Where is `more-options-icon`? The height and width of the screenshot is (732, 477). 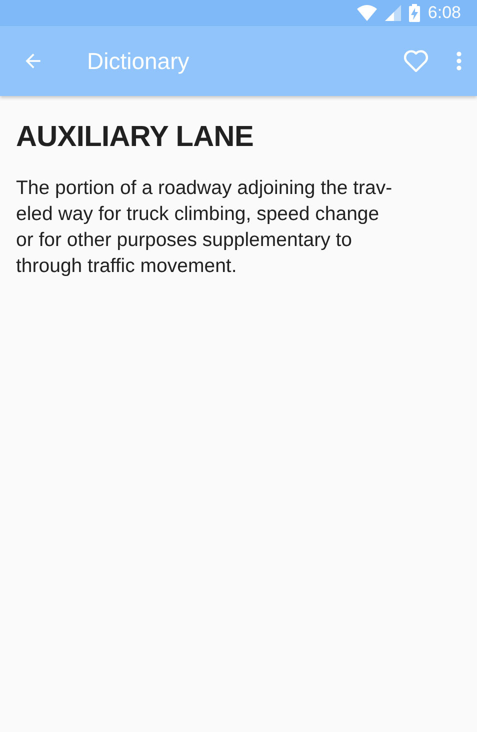 more-options-icon is located at coordinates (459, 61).